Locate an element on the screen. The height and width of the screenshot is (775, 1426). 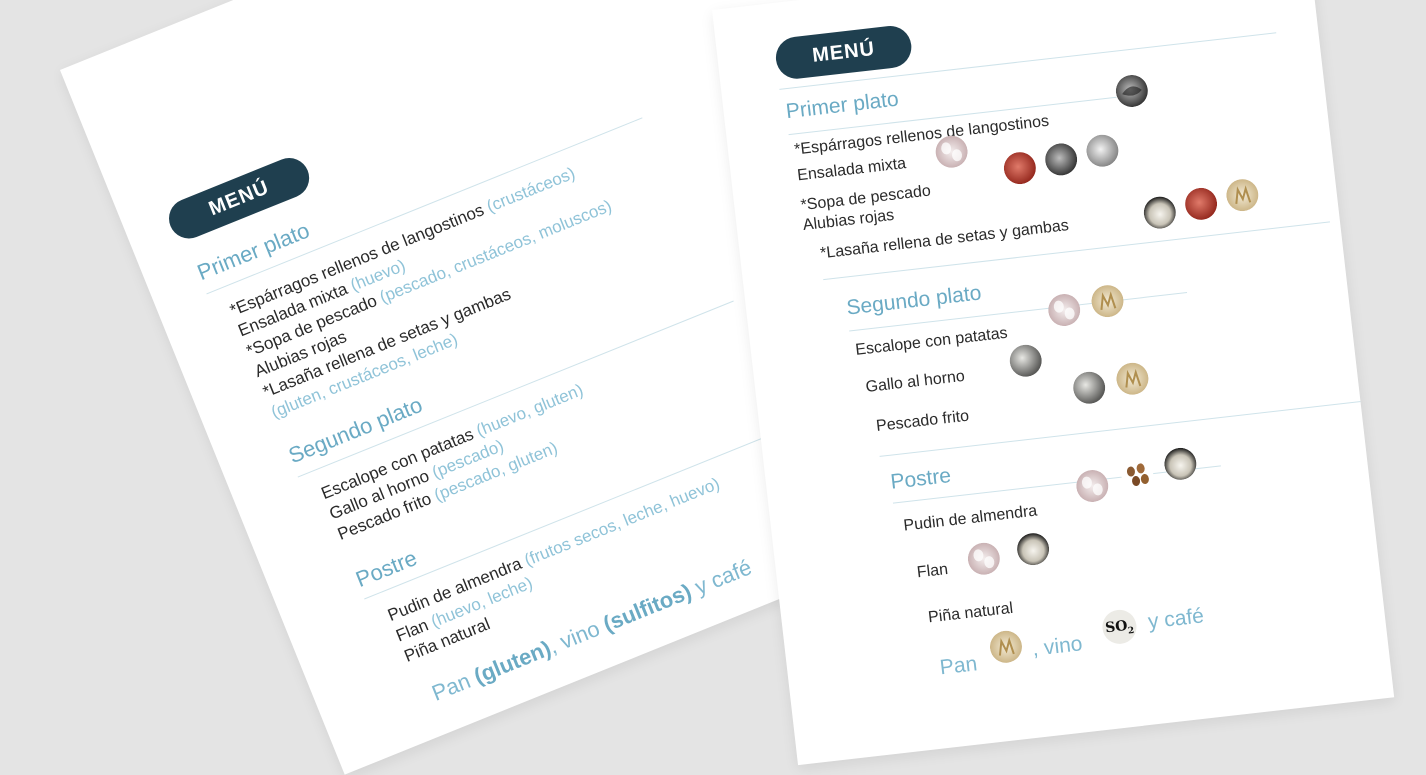
footer-pan: Pan is located at coordinates (958, 666).